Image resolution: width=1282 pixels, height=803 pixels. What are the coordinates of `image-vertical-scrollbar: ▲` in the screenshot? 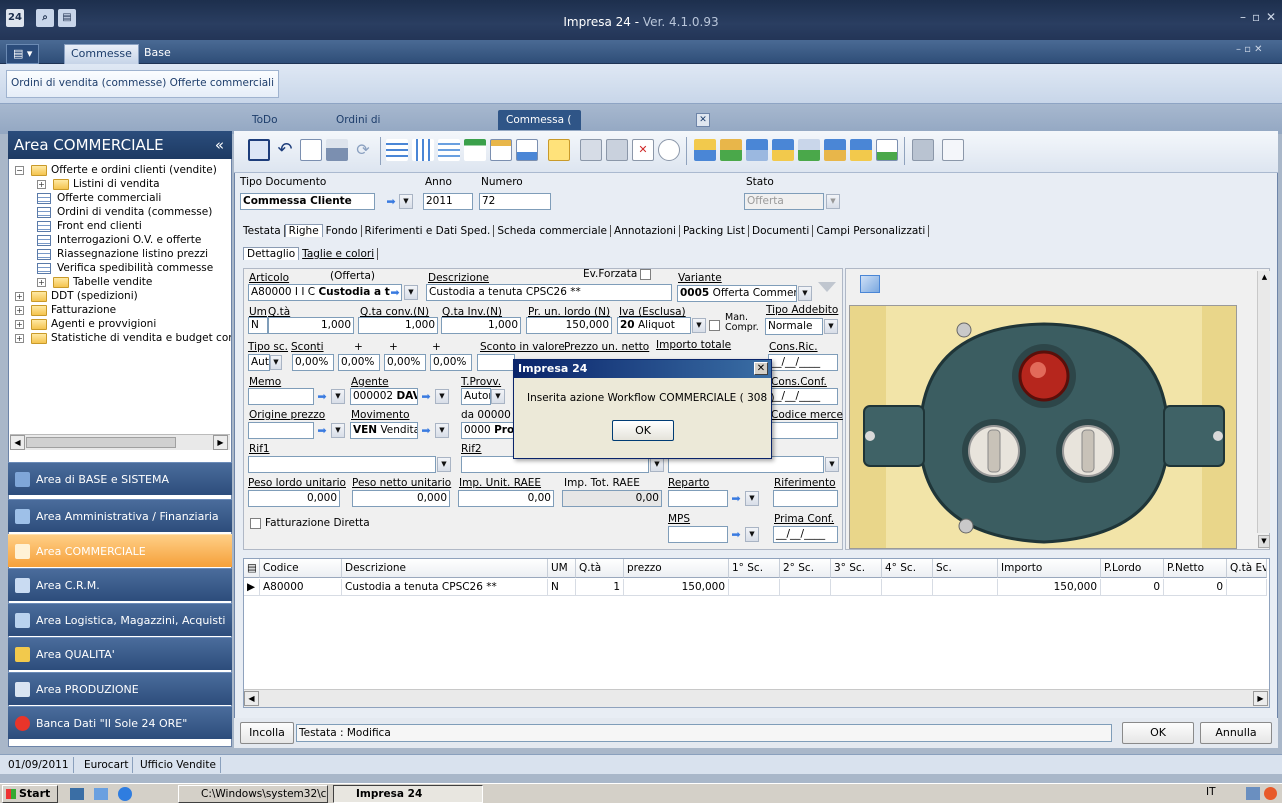 It's located at (1263, 402).